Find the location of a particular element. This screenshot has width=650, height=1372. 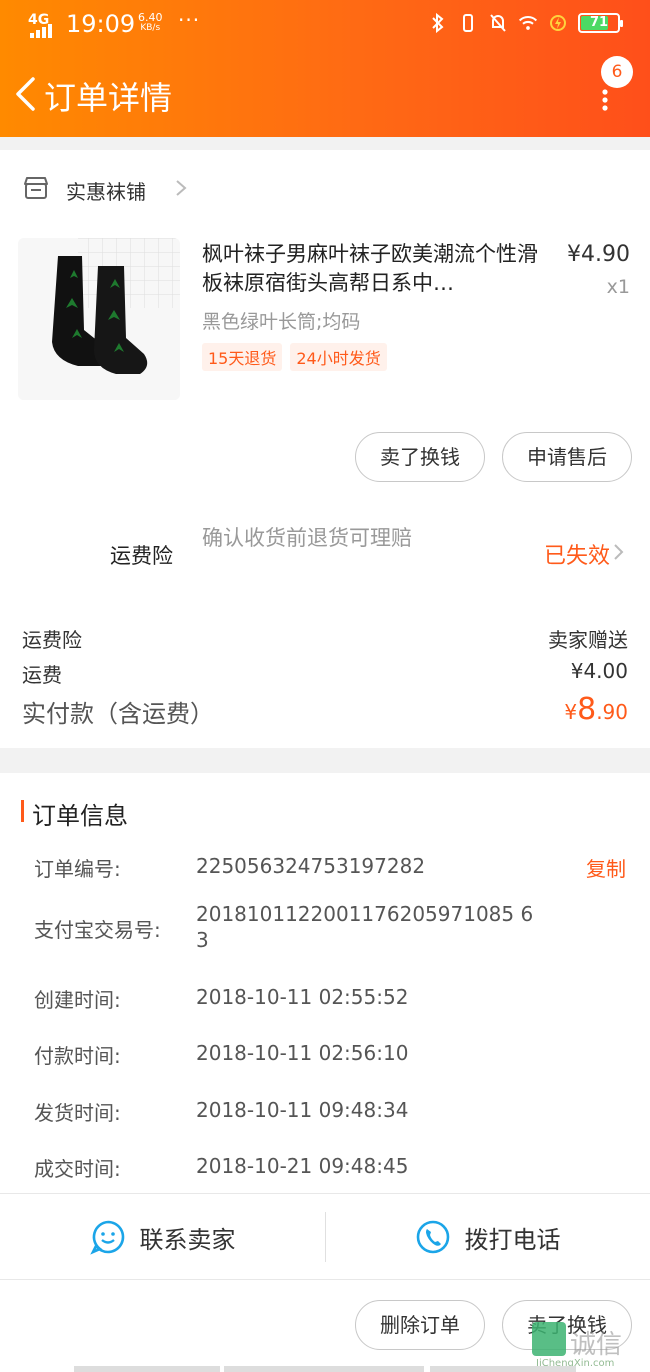

after-sale-button: 申请售后 is located at coordinates (567, 457).